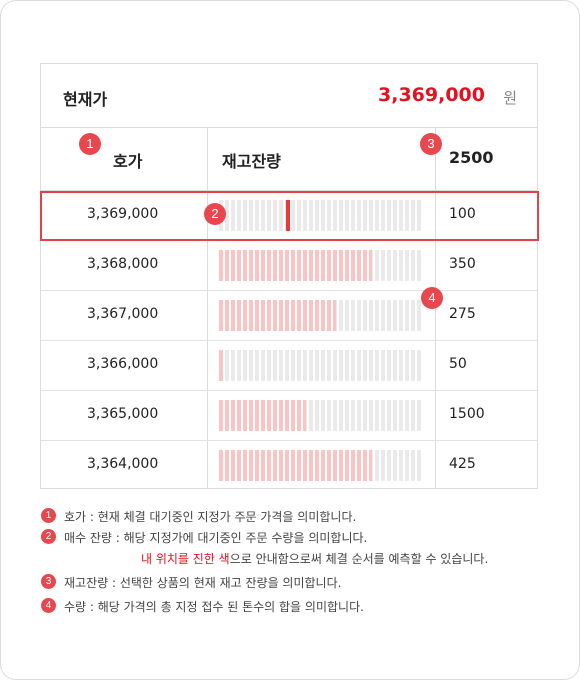 The width and height of the screenshot is (580, 680). I want to click on order-qty: 1500, so click(467, 414).